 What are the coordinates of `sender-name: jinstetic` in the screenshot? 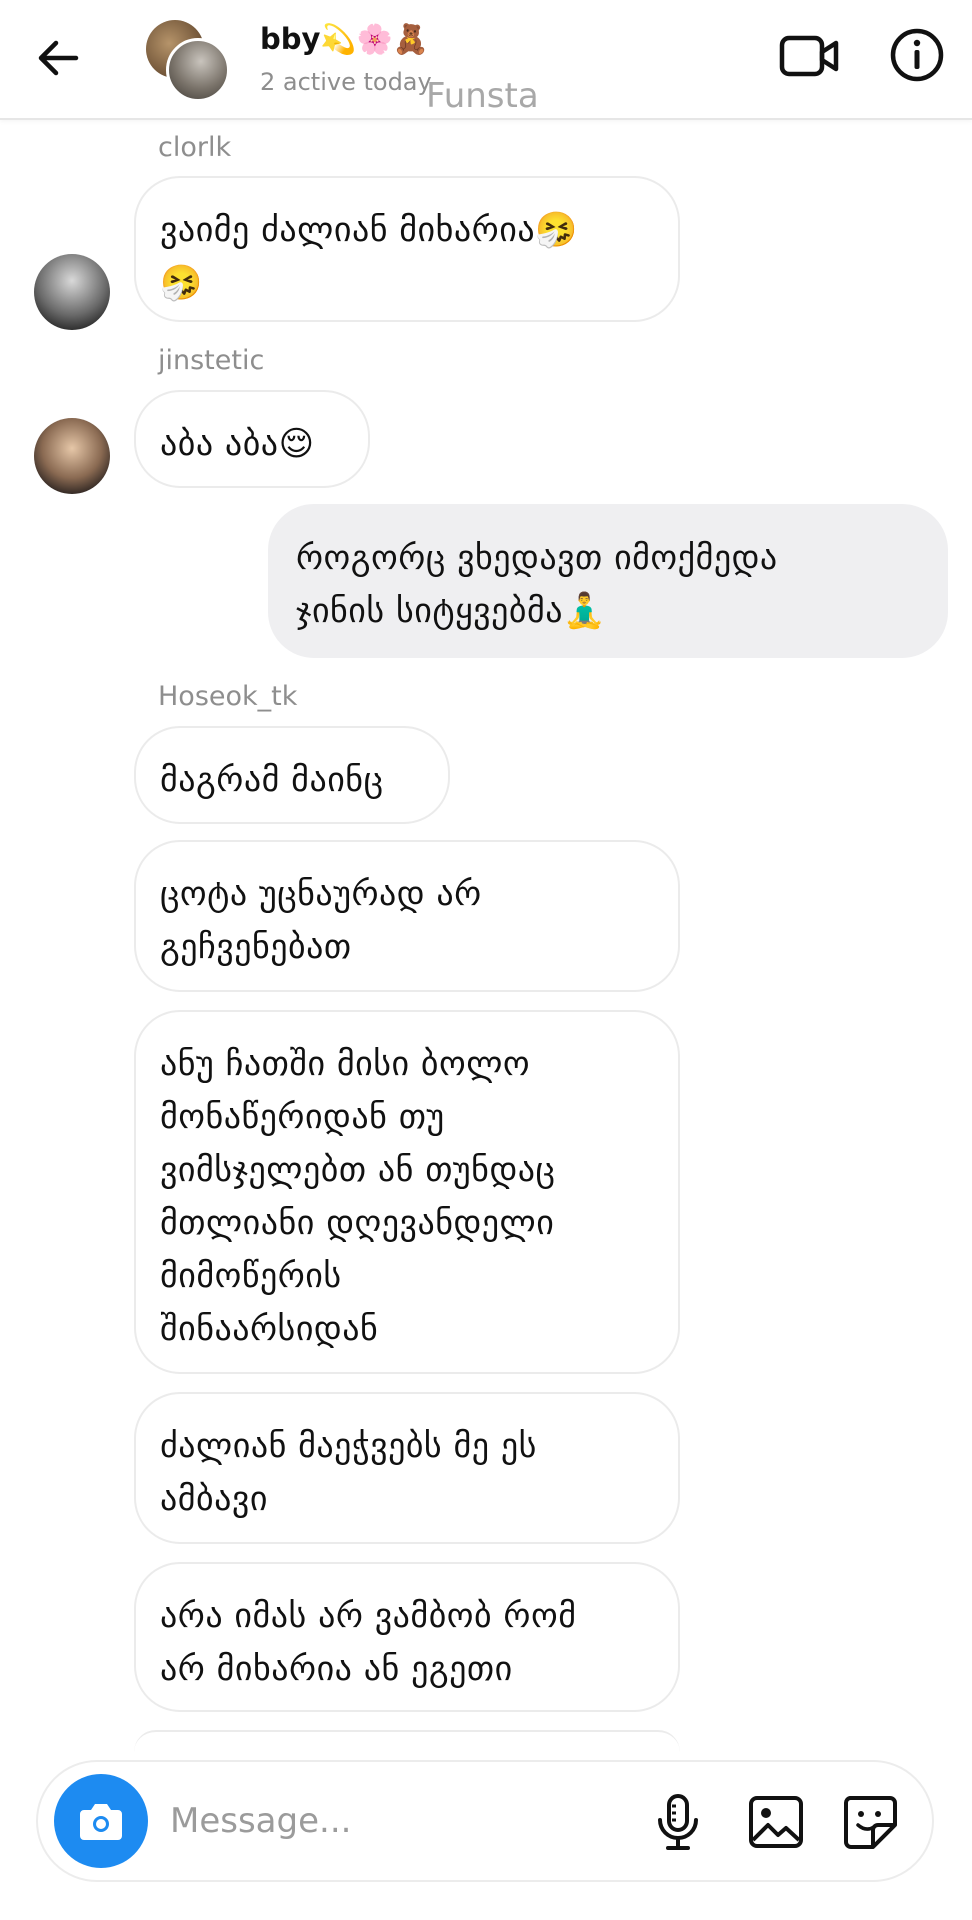 It's located at (211, 360).